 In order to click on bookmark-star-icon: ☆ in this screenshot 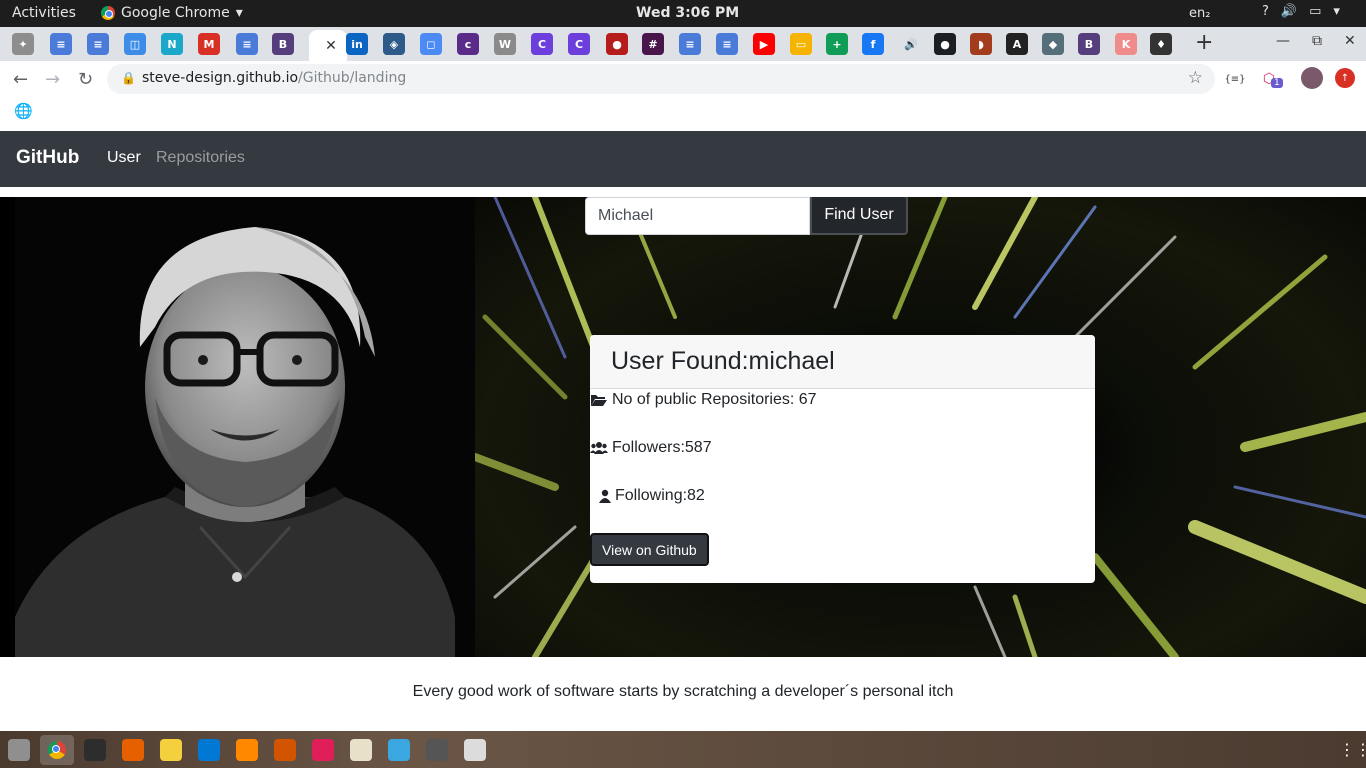, I will do `click(1195, 78)`.